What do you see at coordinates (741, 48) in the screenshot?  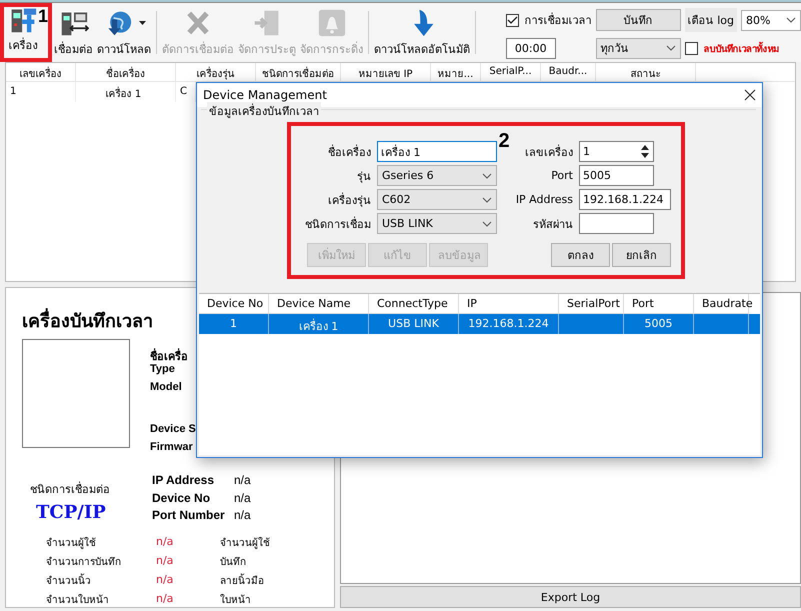 I see `checkbox-label: ลบบันทึกเวลาทั้งหม` at bounding box center [741, 48].